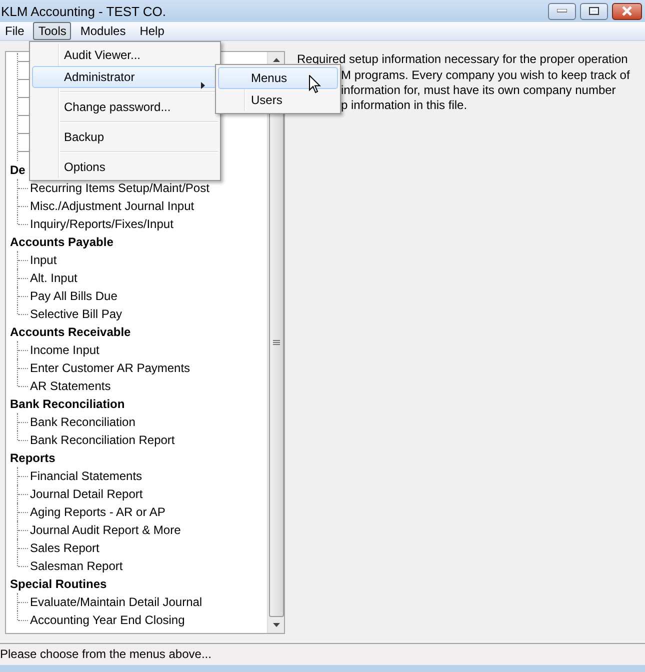 This screenshot has width=645, height=672. What do you see at coordinates (86, 494) in the screenshot?
I see `tree-item: Journal Detail Report` at bounding box center [86, 494].